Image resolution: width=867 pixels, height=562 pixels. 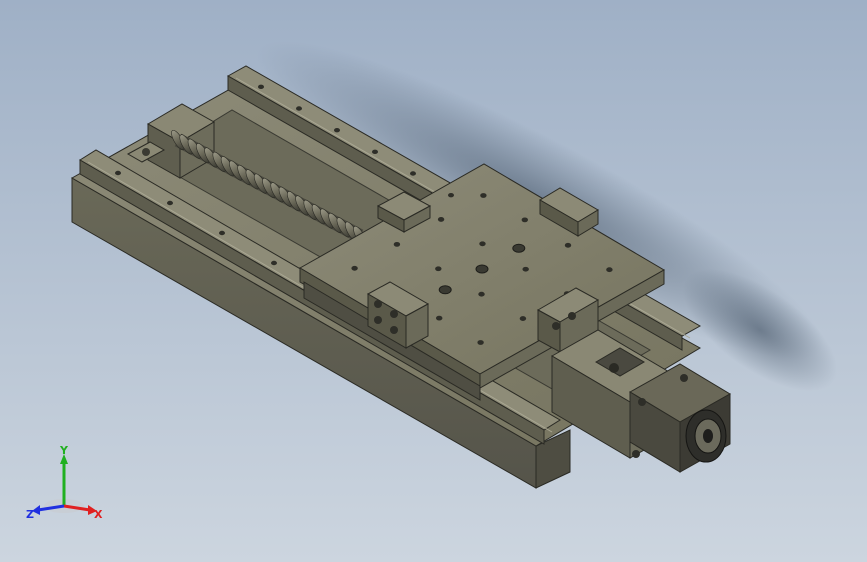 I want to click on x-axis-label: X, so click(x=98, y=514).